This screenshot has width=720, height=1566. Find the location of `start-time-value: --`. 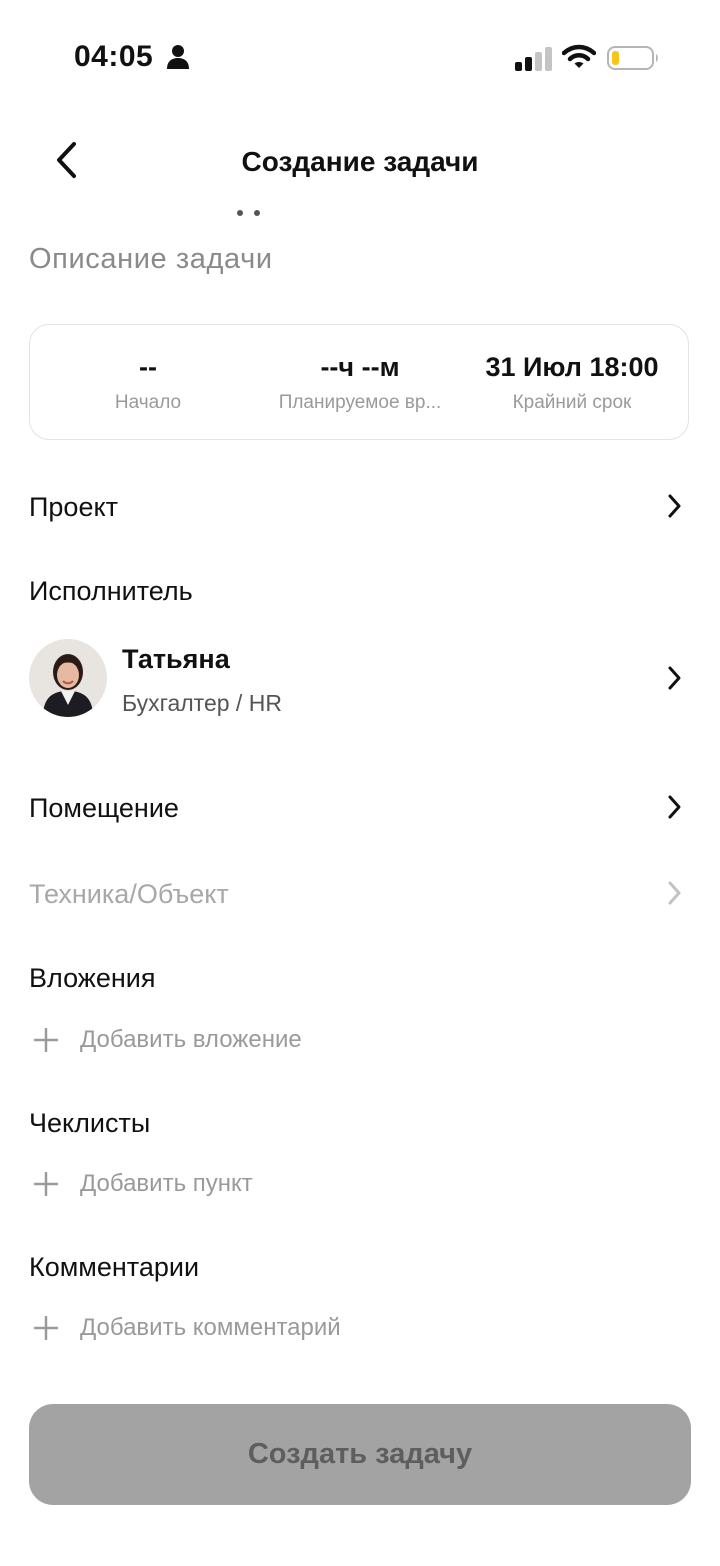

start-time-value: -- is located at coordinates (148, 367).